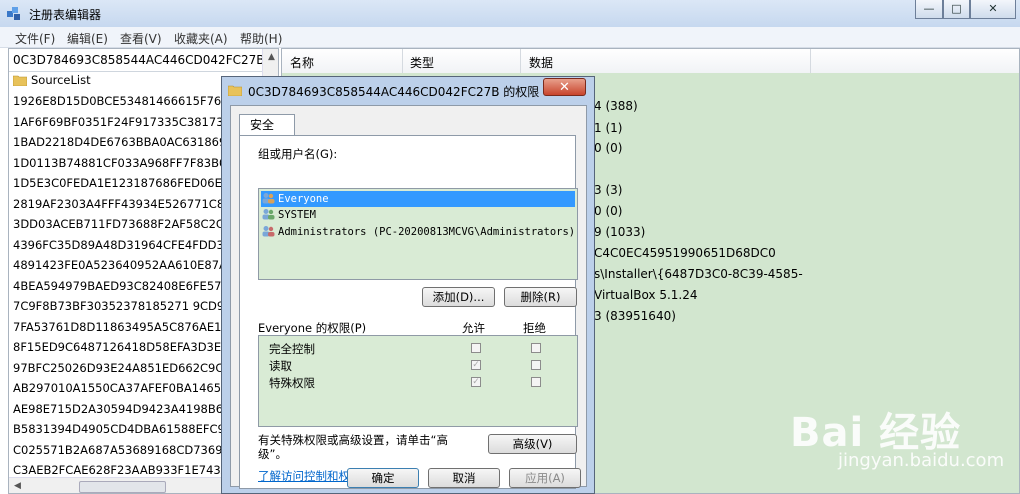  I want to click on list-value: 3 (83951640), so click(635, 316).